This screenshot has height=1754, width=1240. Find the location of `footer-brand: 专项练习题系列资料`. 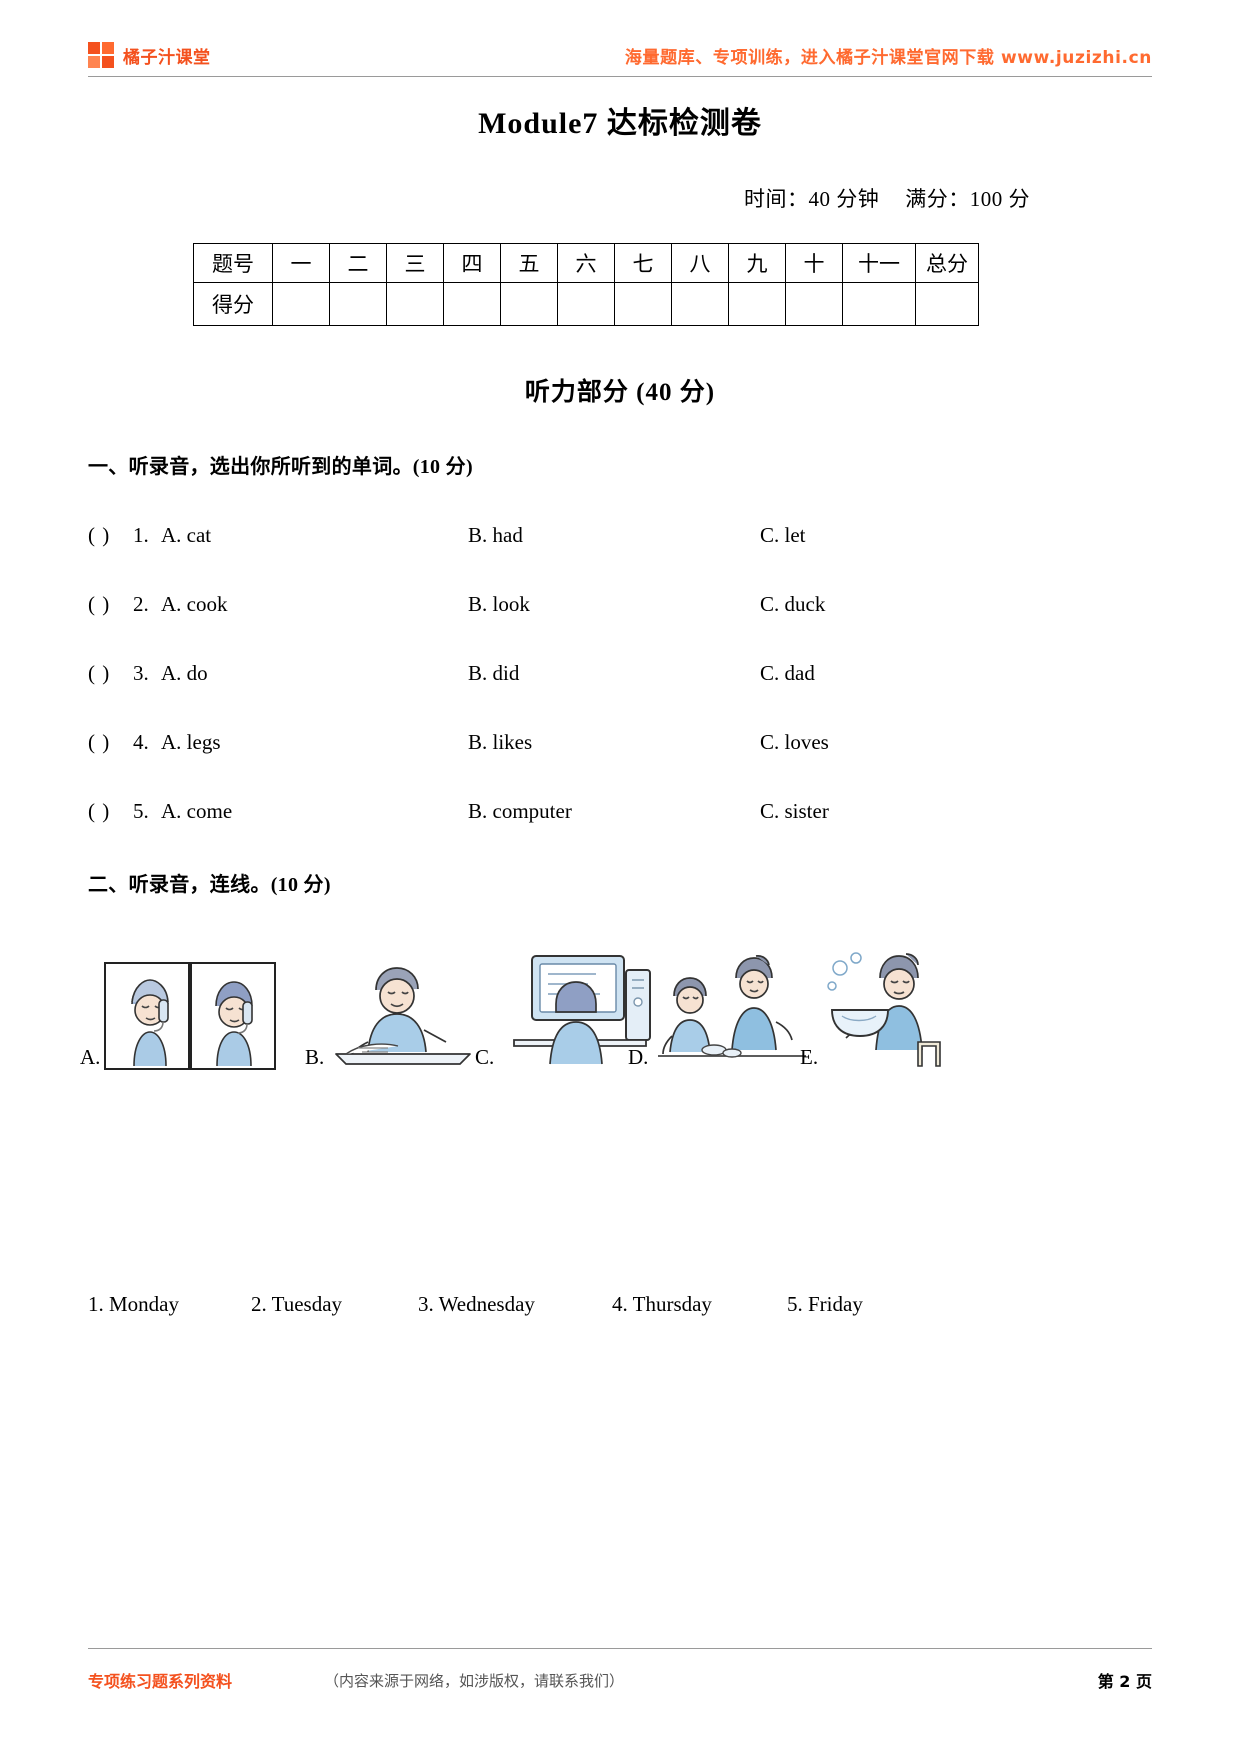

footer-brand: 专项练习题系列资料 is located at coordinates (160, 1681).